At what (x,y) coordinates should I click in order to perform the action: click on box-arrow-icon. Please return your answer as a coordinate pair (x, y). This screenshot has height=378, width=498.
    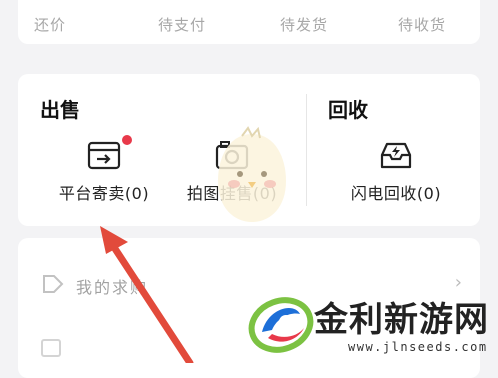
    Looking at the image, I should click on (104, 155).